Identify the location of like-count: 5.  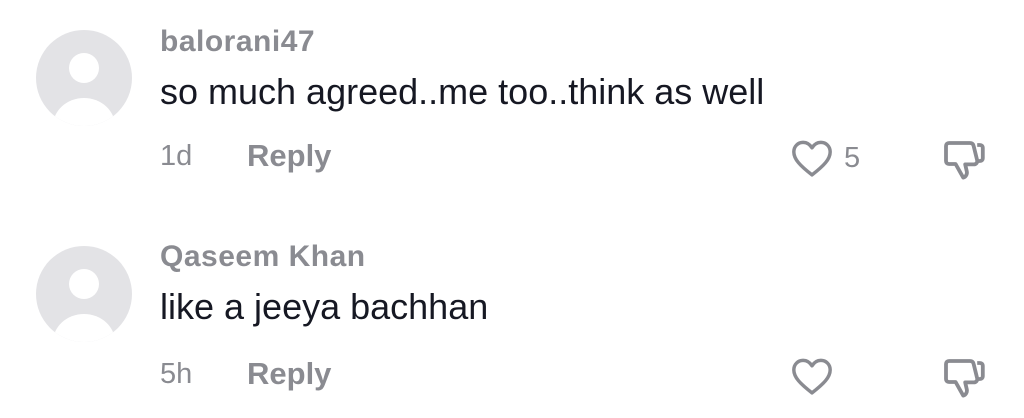
(852, 157).